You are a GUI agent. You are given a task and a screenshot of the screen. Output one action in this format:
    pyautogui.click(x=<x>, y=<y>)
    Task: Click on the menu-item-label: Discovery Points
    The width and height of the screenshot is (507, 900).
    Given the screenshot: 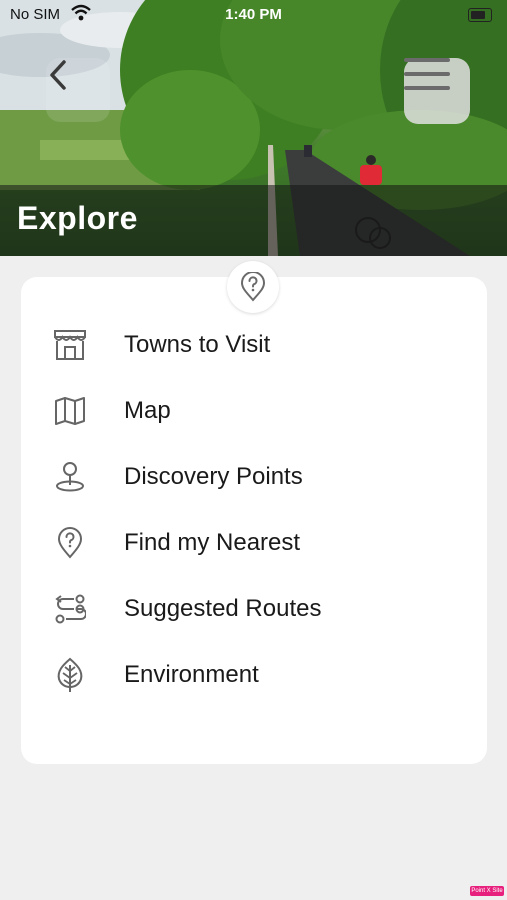 What is the action you would take?
    pyautogui.click(x=213, y=476)
    